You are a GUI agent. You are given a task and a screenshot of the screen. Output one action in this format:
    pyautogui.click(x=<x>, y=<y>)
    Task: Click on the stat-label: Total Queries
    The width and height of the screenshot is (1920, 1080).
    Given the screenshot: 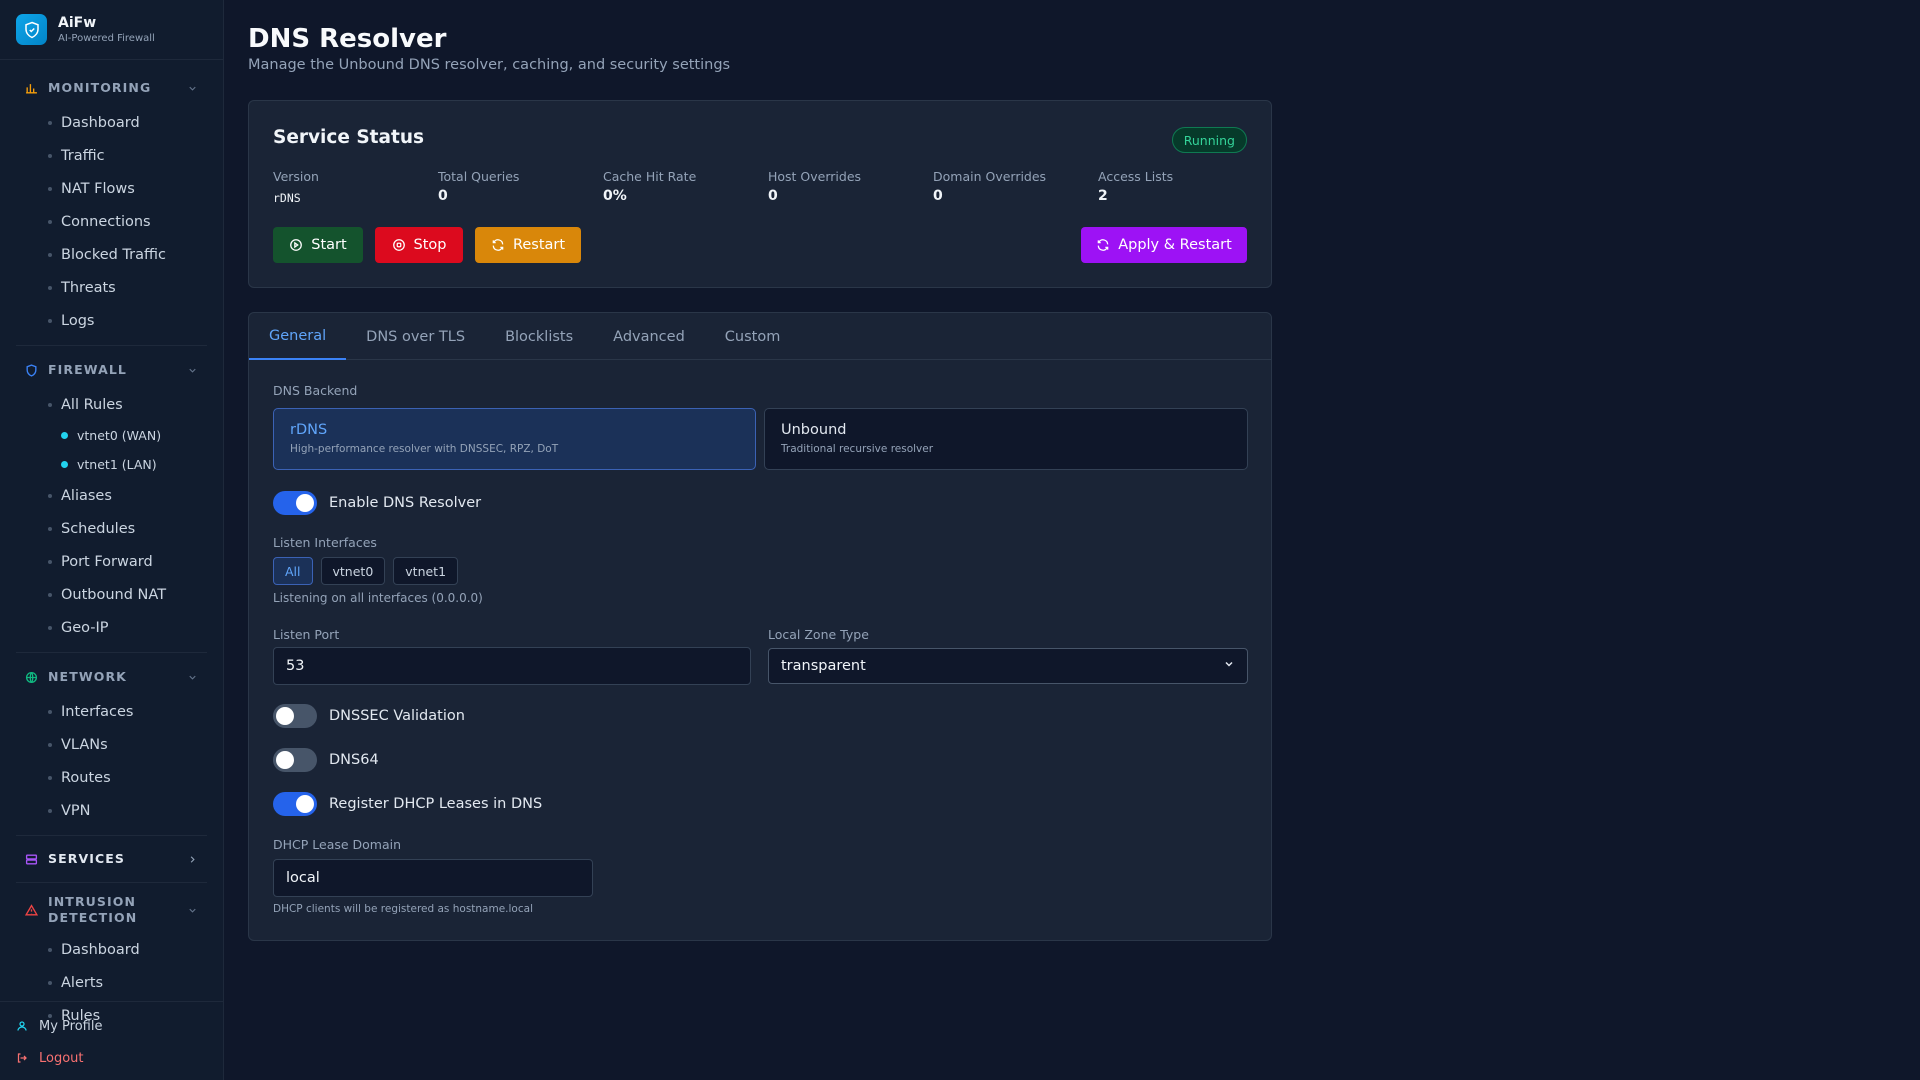 What is the action you would take?
    pyautogui.click(x=479, y=176)
    